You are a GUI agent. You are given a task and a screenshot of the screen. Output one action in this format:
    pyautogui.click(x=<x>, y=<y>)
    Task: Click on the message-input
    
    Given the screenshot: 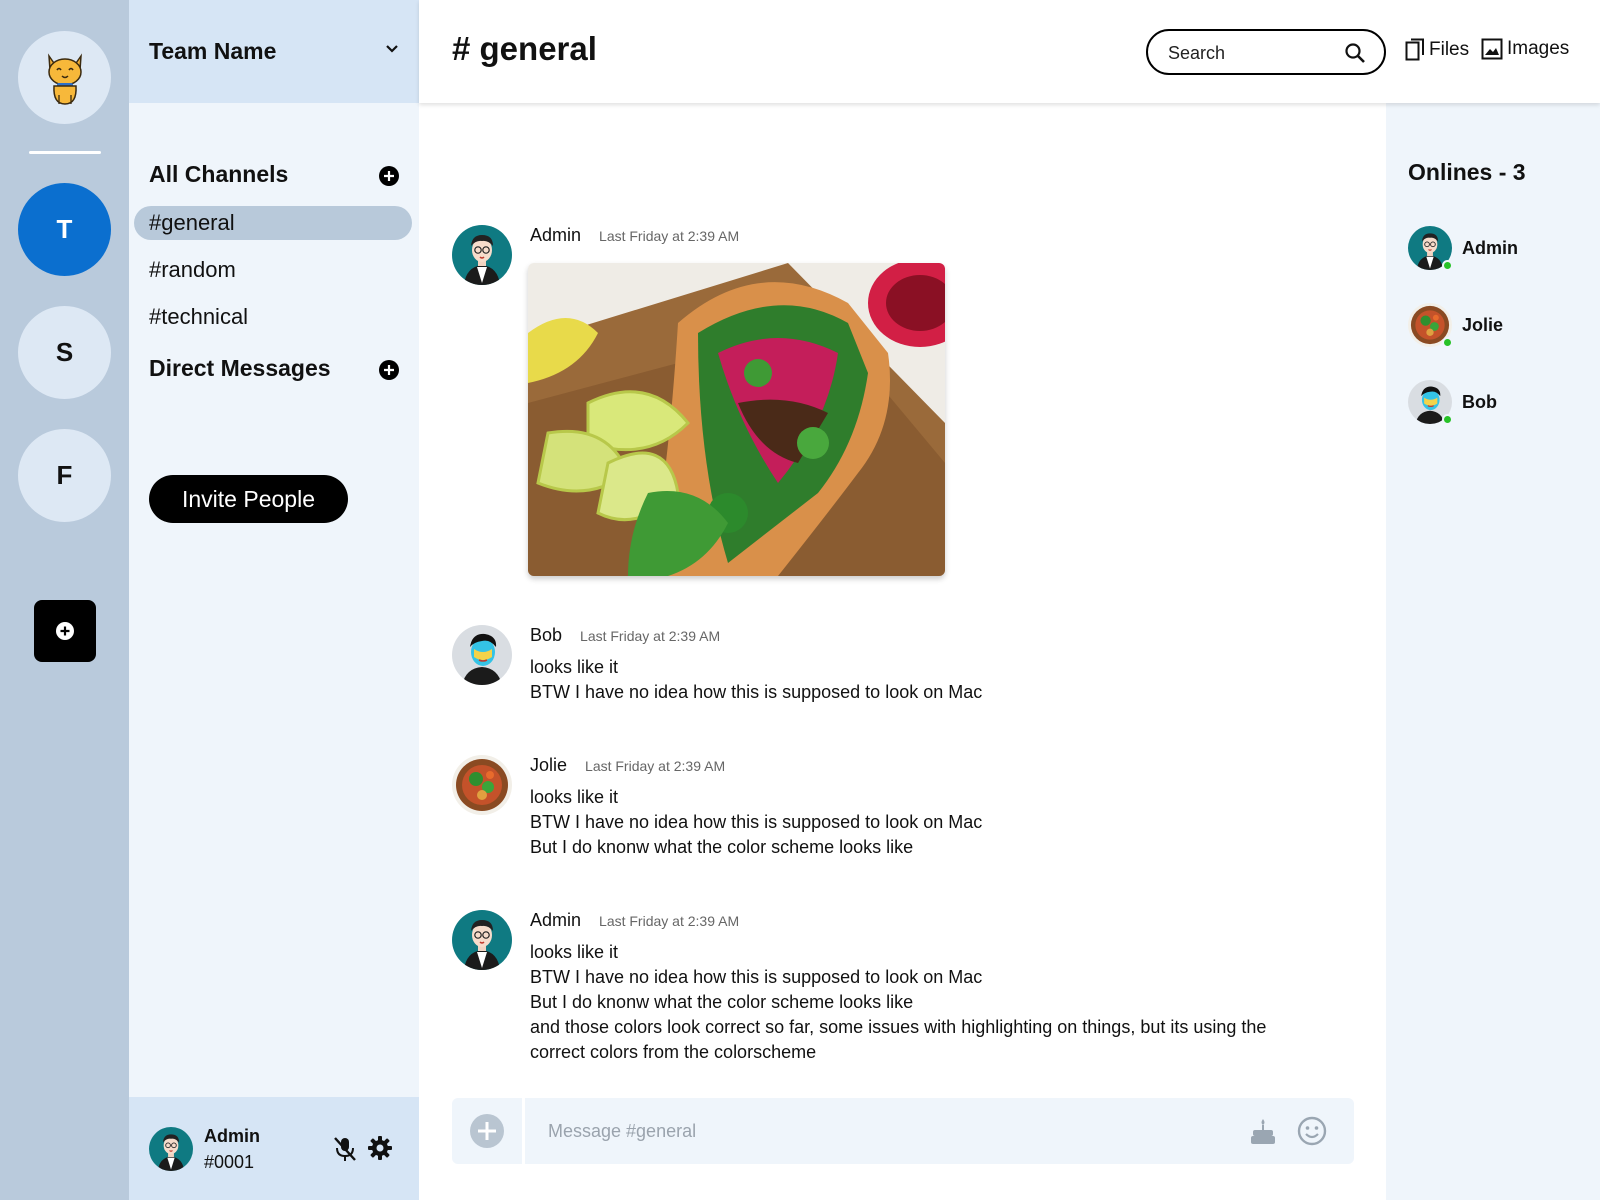 What is the action you would take?
    pyautogui.click(x=888, y=1131)
    